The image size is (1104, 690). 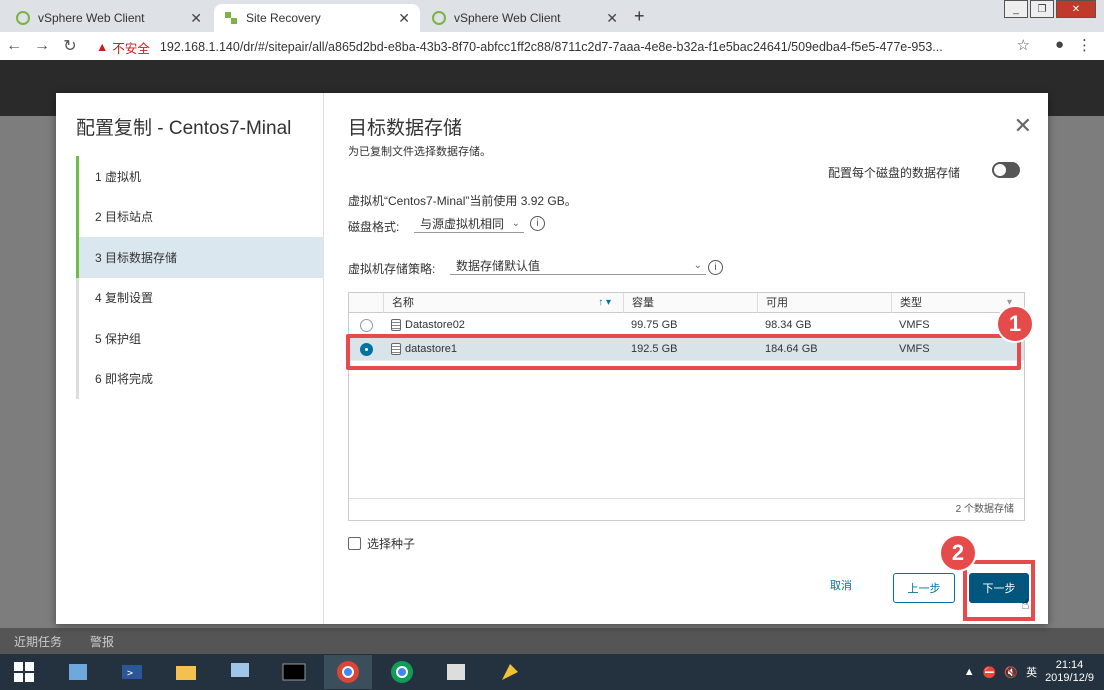 What do you see at coordinates (503, 303) in the screenshot?
I see `column-name: 名称 ↑ ▾` at bounding box center [503, 303].